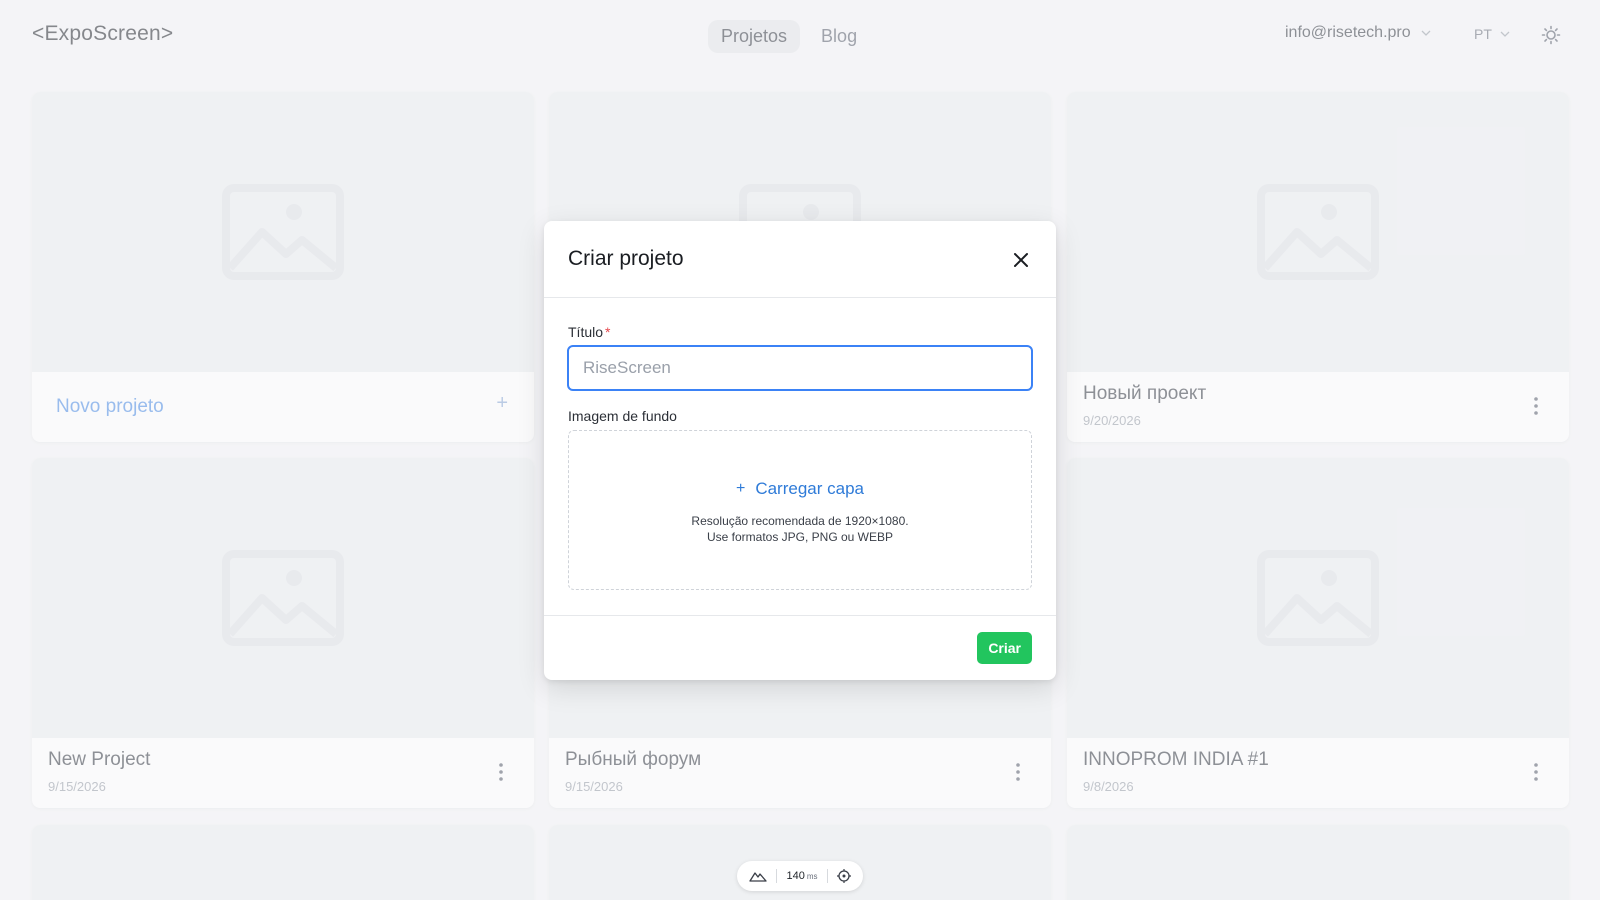 This screenshot has height=900, width=1600. Describe the element at coordinates (1021, 260) in the screenshot. I see `close-icon` at that location.